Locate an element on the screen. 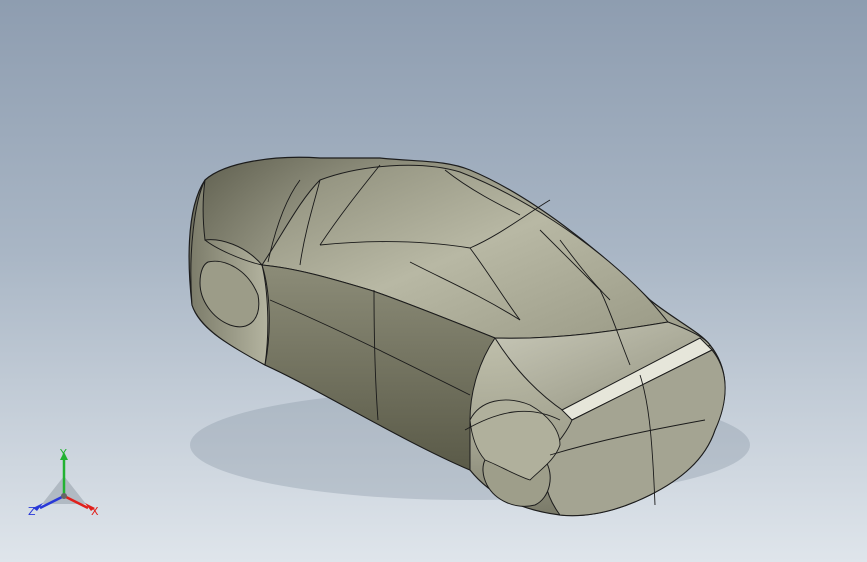 The width and height of the screenshot is (867, 562). y-axis-label: Y is located at coordinates (63, 454).